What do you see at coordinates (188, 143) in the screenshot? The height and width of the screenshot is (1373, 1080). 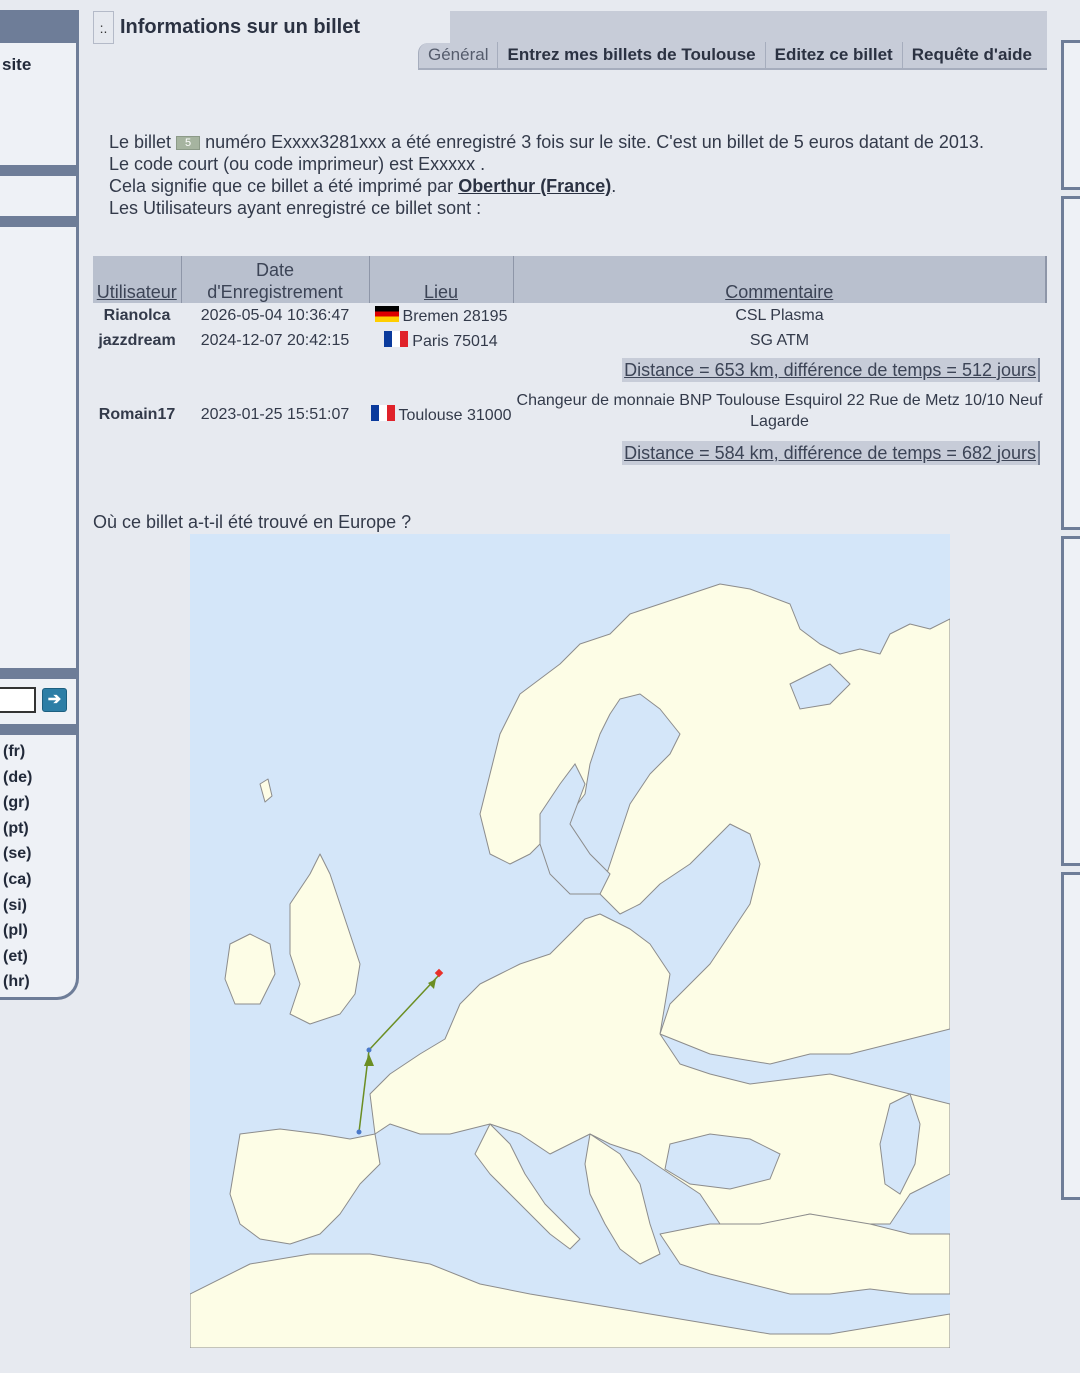 I see `banknote-icon: 5` at bounding box center [188, 143].